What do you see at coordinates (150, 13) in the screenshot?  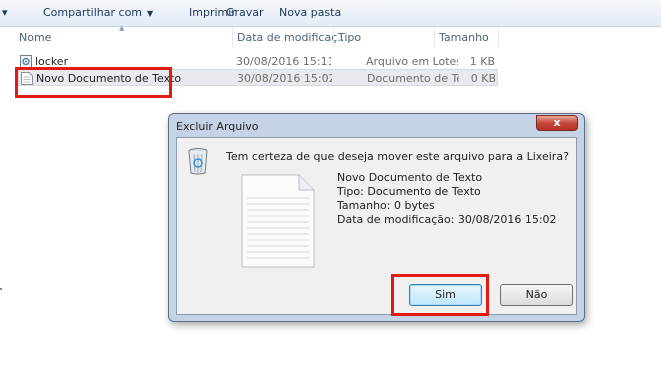 I see `chevron-down-icon: ▼` at bounding box center [150, 13].